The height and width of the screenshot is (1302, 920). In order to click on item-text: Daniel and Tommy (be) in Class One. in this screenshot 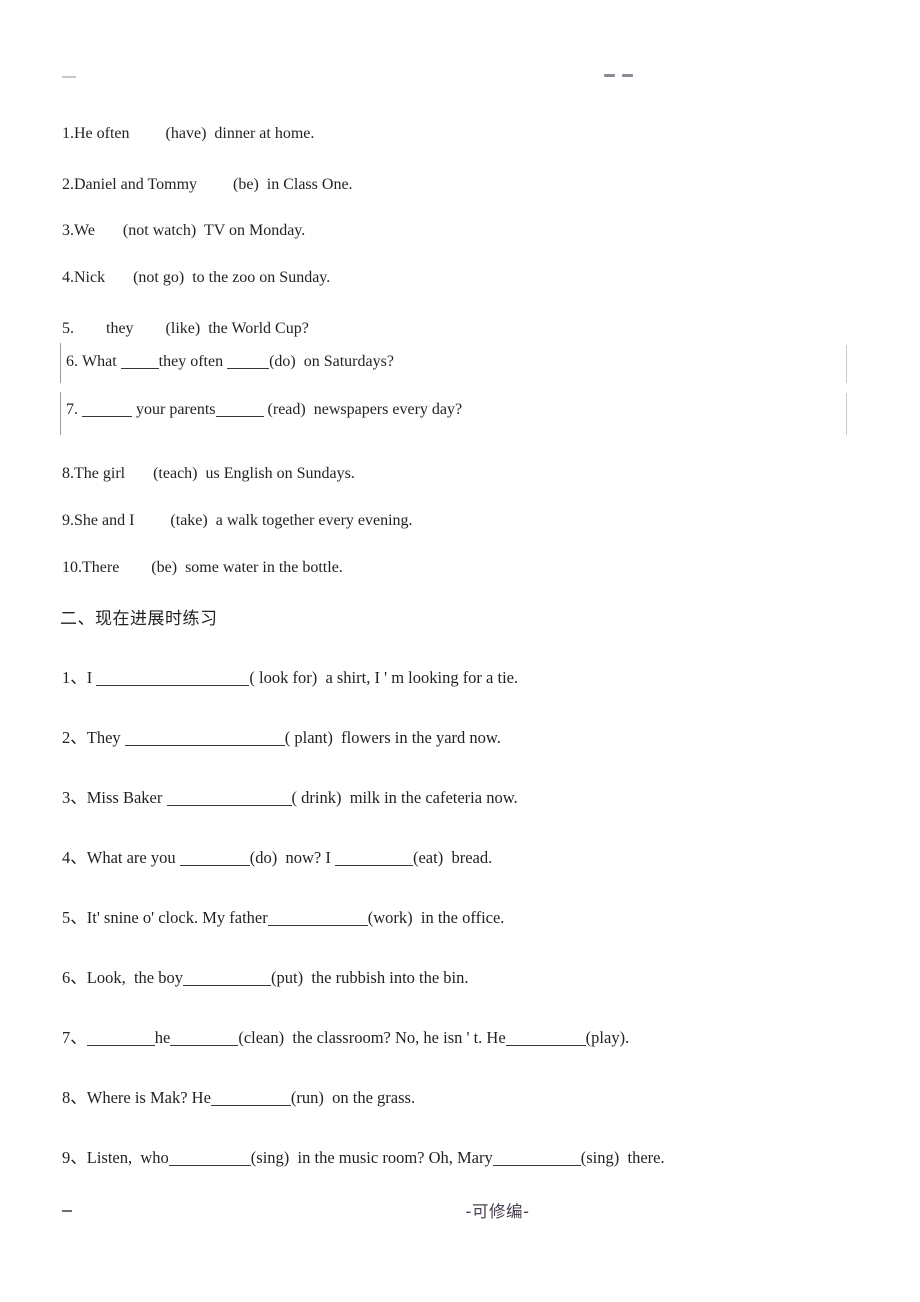, I will do `click(213, 184)`.